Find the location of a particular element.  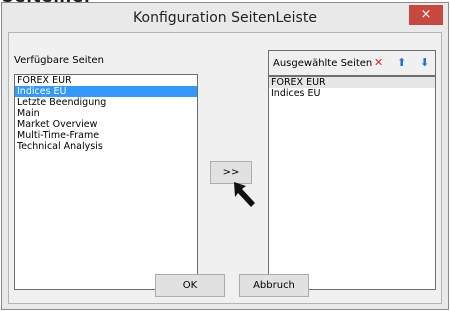

selected-pages-header: Ausgewählte Seiten ✕ ⬆ ⬇ is located at coordinates (352, 63).